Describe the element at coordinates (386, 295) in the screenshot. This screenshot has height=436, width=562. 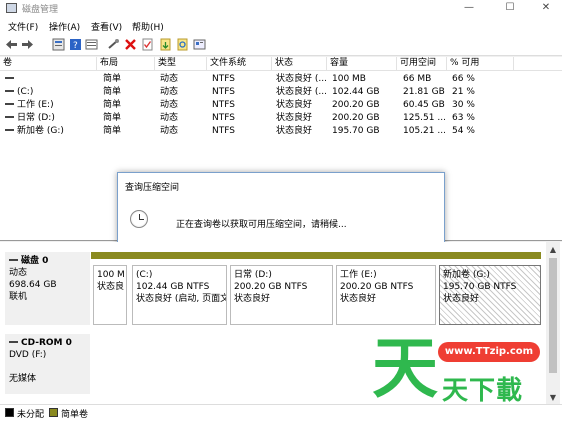
I see `partition-e: 工作 (E:) 200.20 GB NTFS 状态良好` at that location.